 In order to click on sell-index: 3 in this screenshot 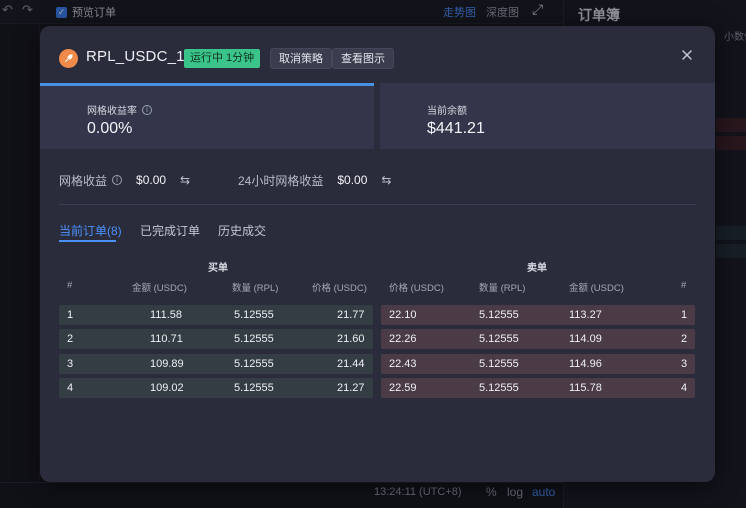, I will do `click(684, 364)`.